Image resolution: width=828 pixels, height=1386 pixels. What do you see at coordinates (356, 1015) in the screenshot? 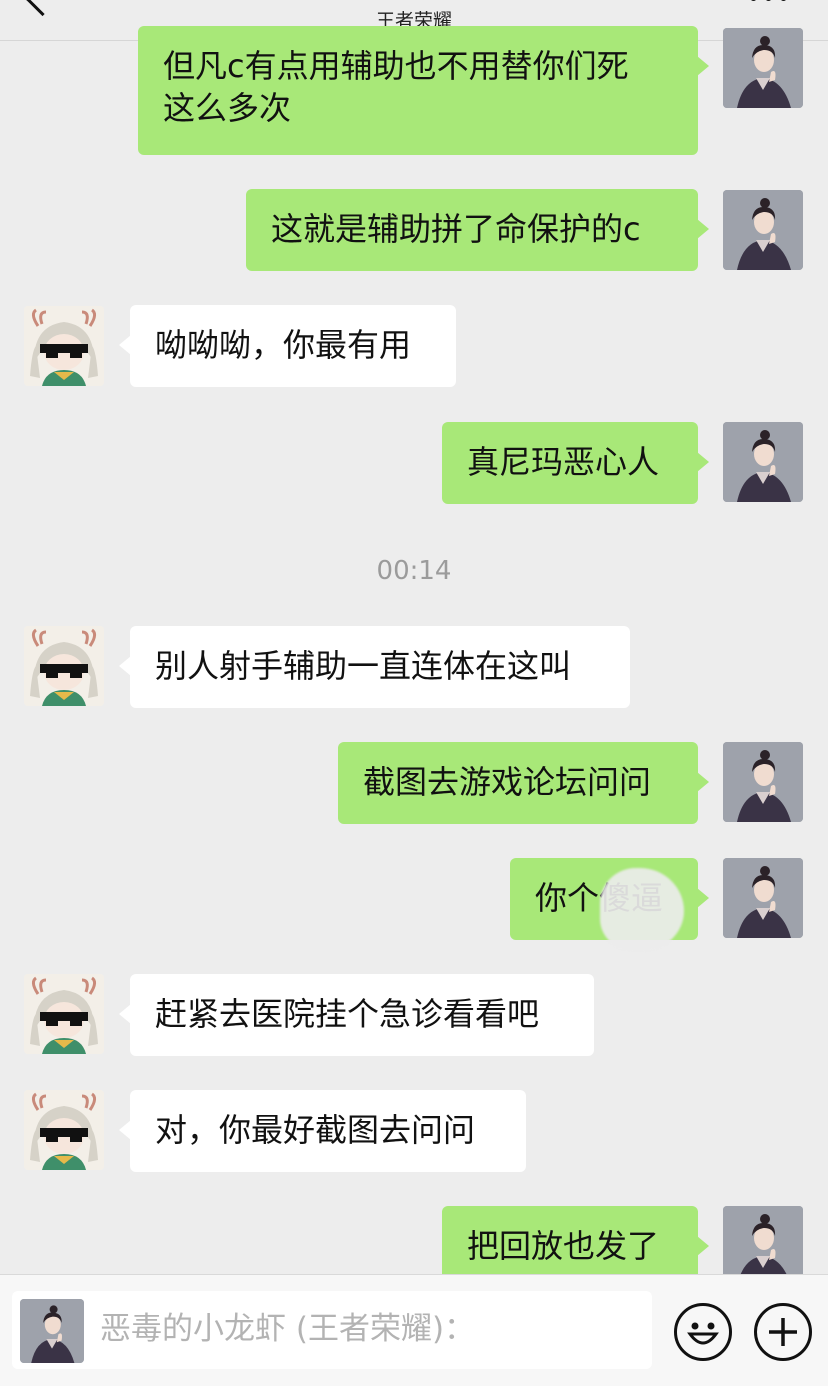
I see `message-bubble: 赶紧去医院挂个急诊看看吧` at bounding box center [356, 1015].